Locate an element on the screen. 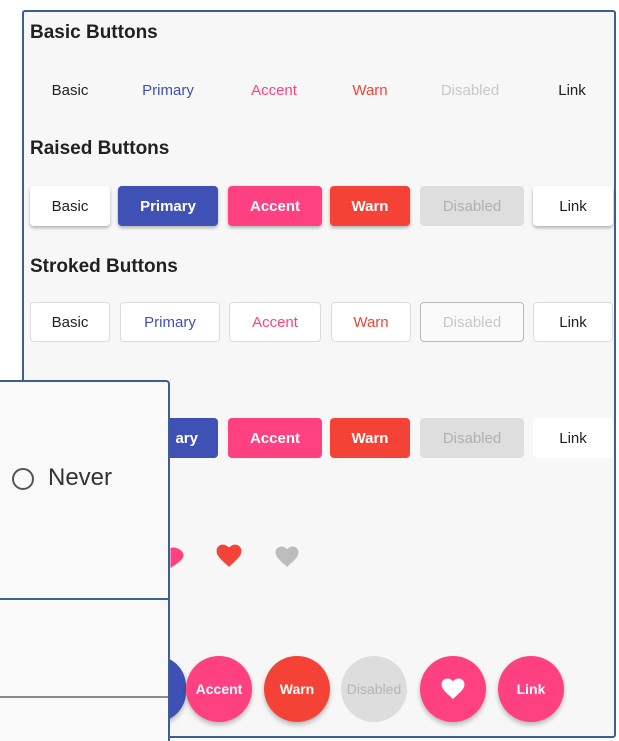 The width and height of the screenshot is (619, 741). basic-button-link: Link is located at coordinates (572, 90).